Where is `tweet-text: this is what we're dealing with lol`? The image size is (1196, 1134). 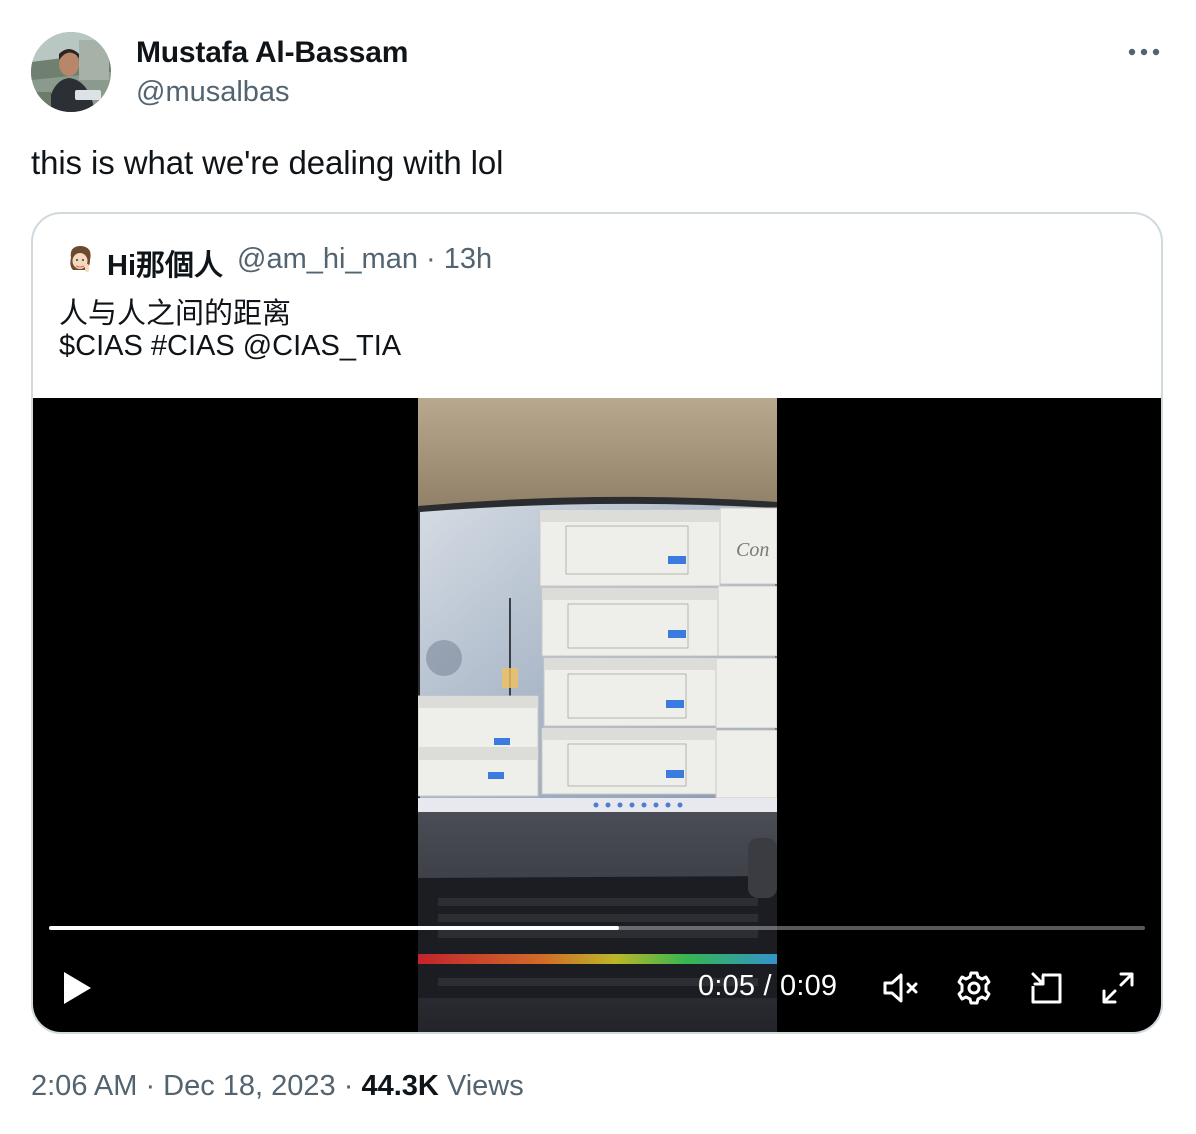
tweet-text: this is what we're dealing with lol is located at coordinates (267, 162).